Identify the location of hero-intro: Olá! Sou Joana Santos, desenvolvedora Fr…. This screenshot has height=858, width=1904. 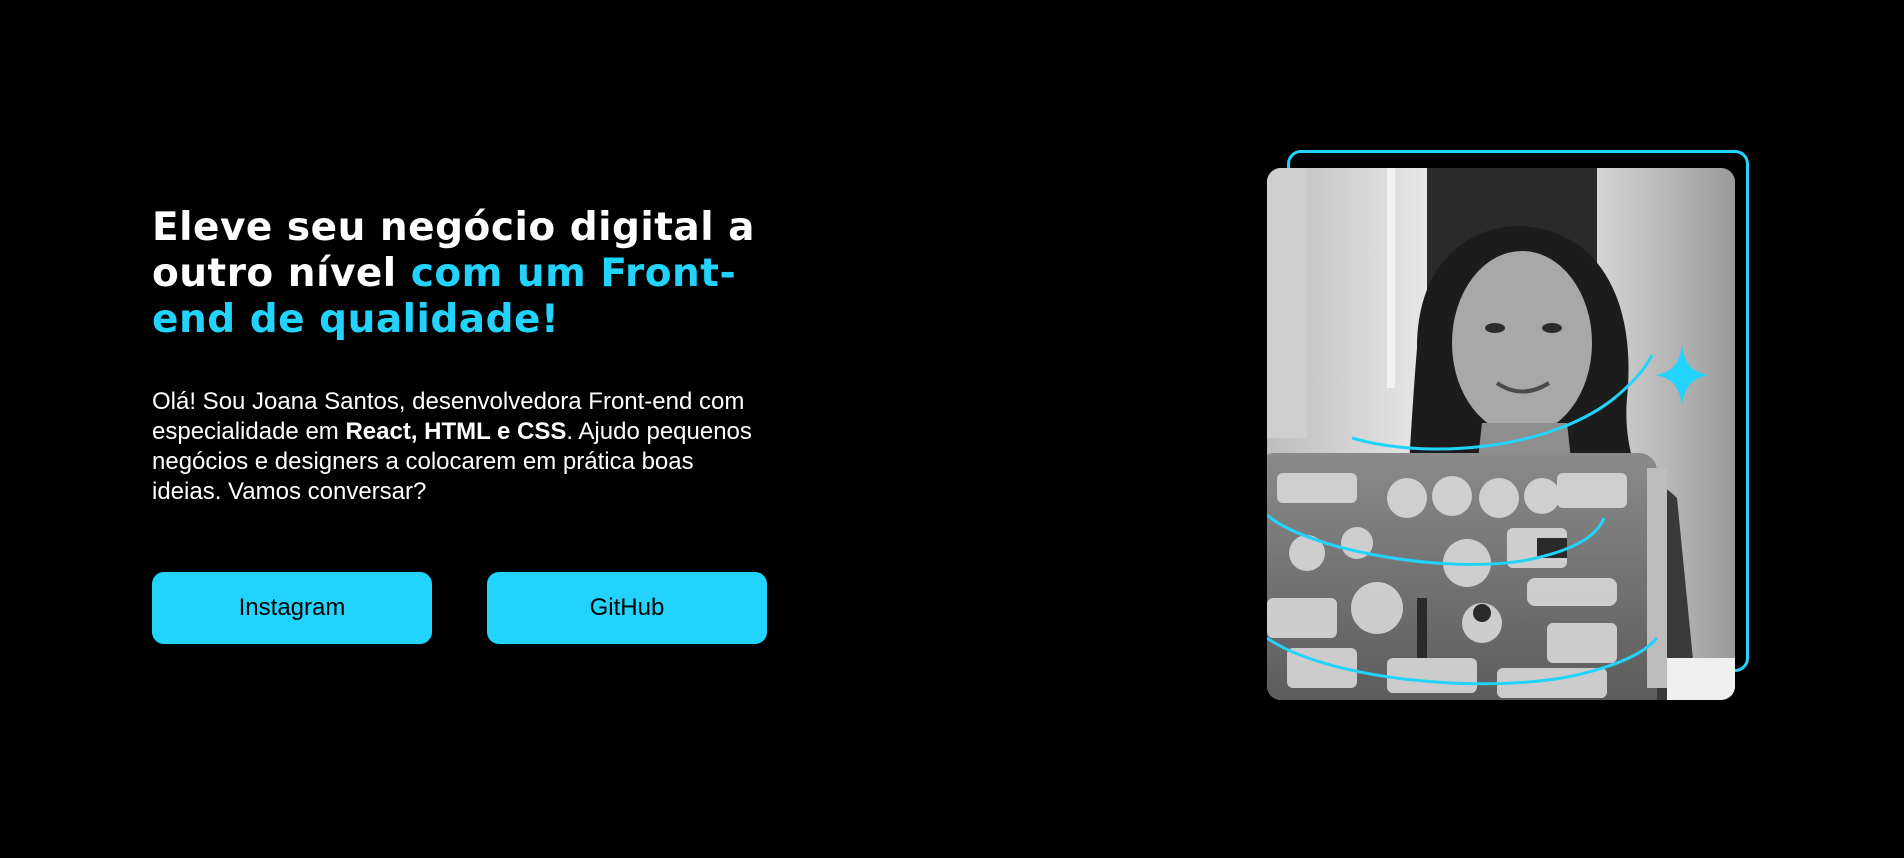
(452, 447).